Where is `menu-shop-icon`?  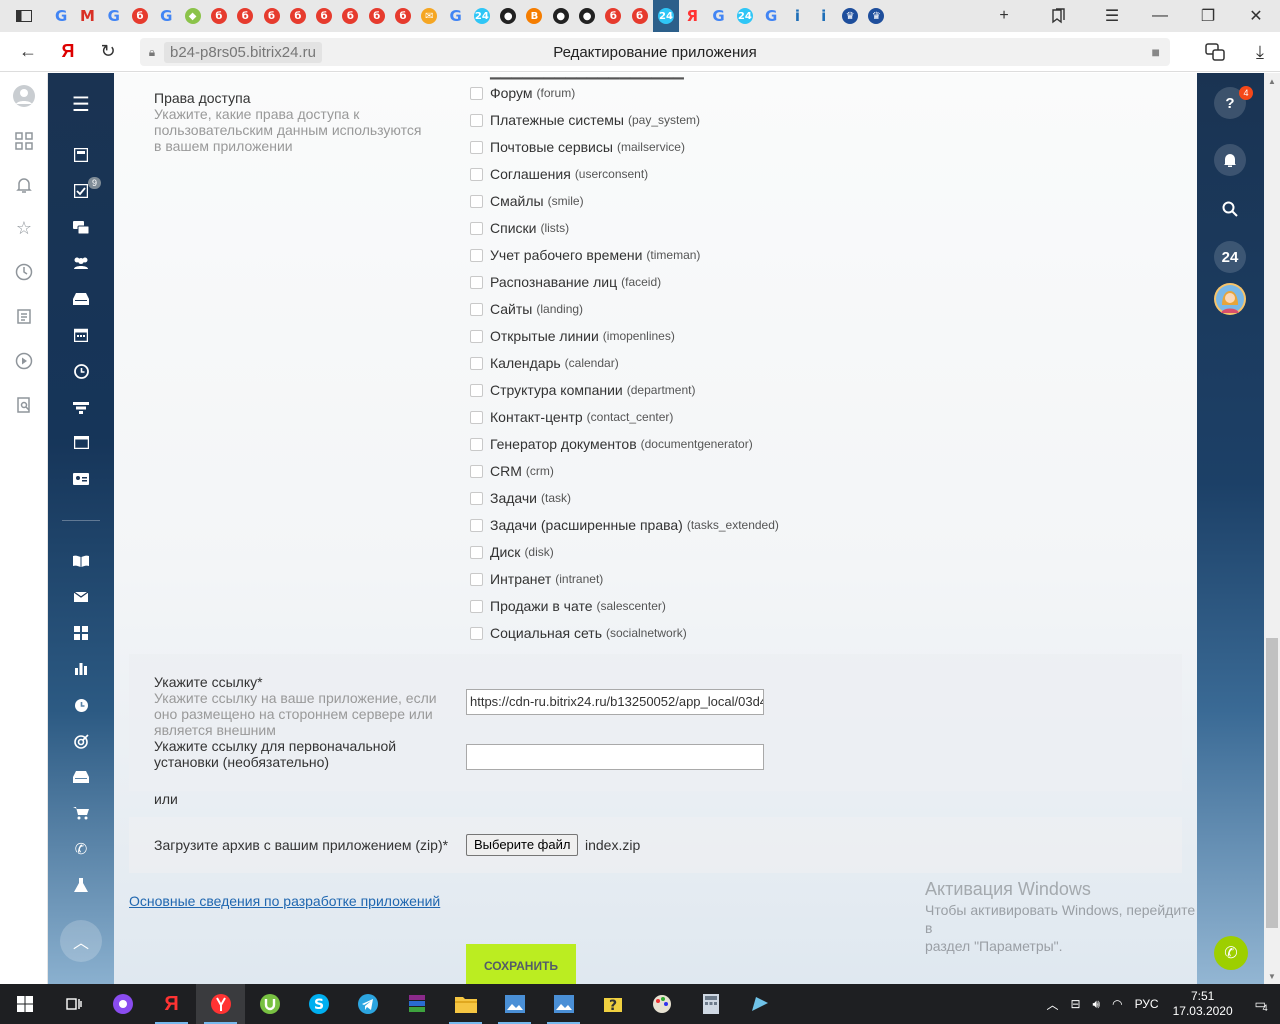
menu-shop-icon is located at coordinates (81, 813).